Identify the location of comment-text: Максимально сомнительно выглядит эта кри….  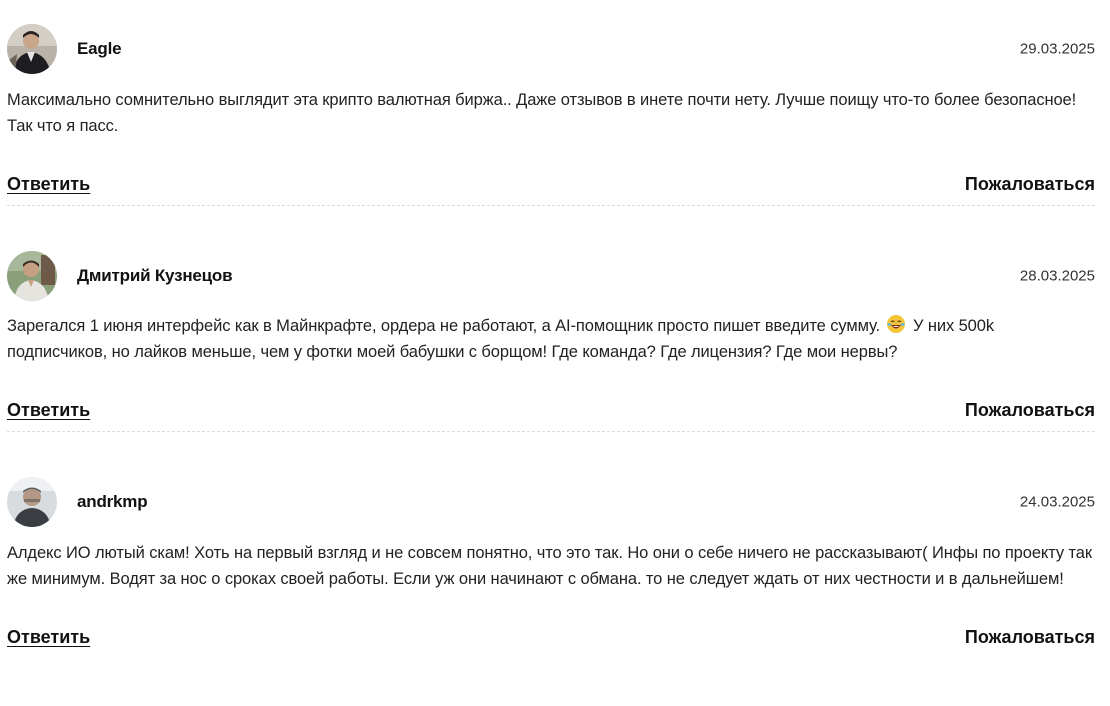
(542, 113).